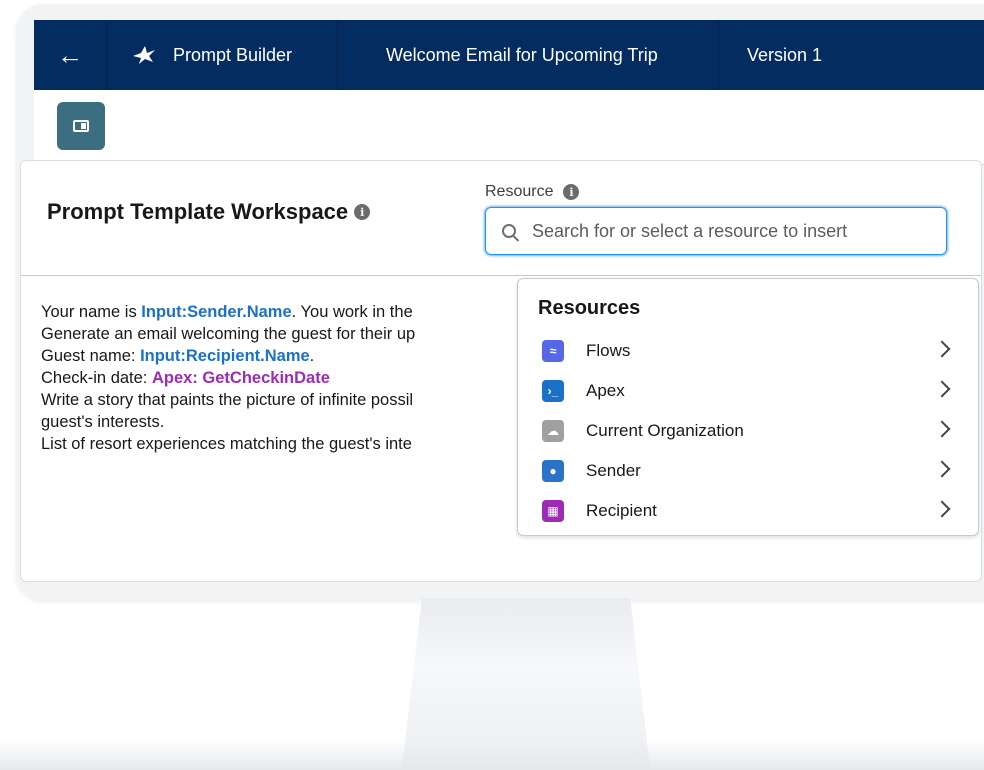  What do you see at coordinates (748, 471) in the screenshot?
I see `resource-item-sender: ● Sender` at bounding box center [748, 471].